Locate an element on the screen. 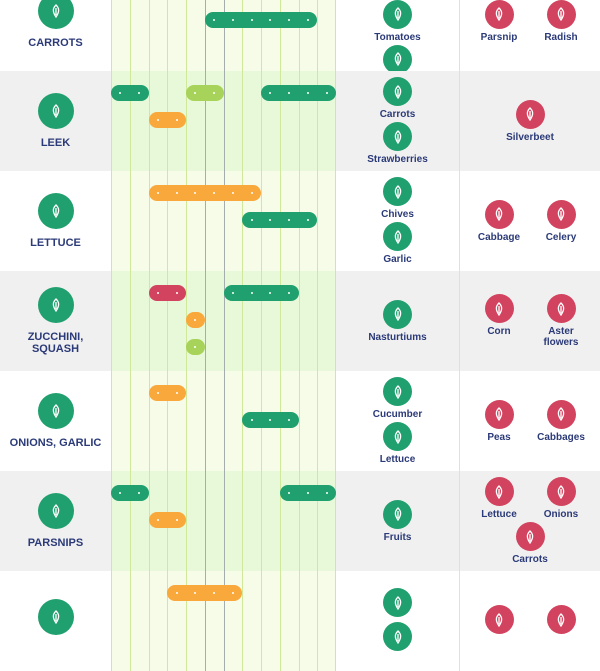 The width and height of the screenshot is (600, 671). avoid-plant: Cabbage is located at coordinates (499, 221).